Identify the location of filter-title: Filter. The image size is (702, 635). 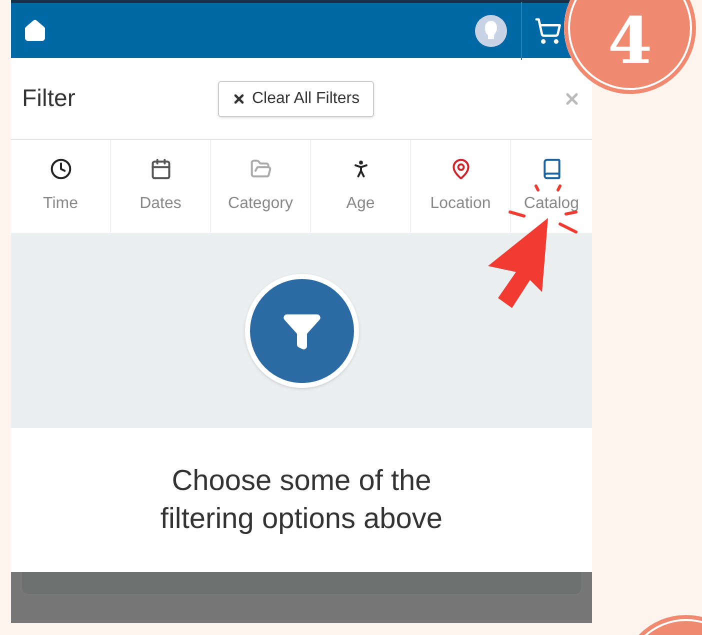
(49, 99).